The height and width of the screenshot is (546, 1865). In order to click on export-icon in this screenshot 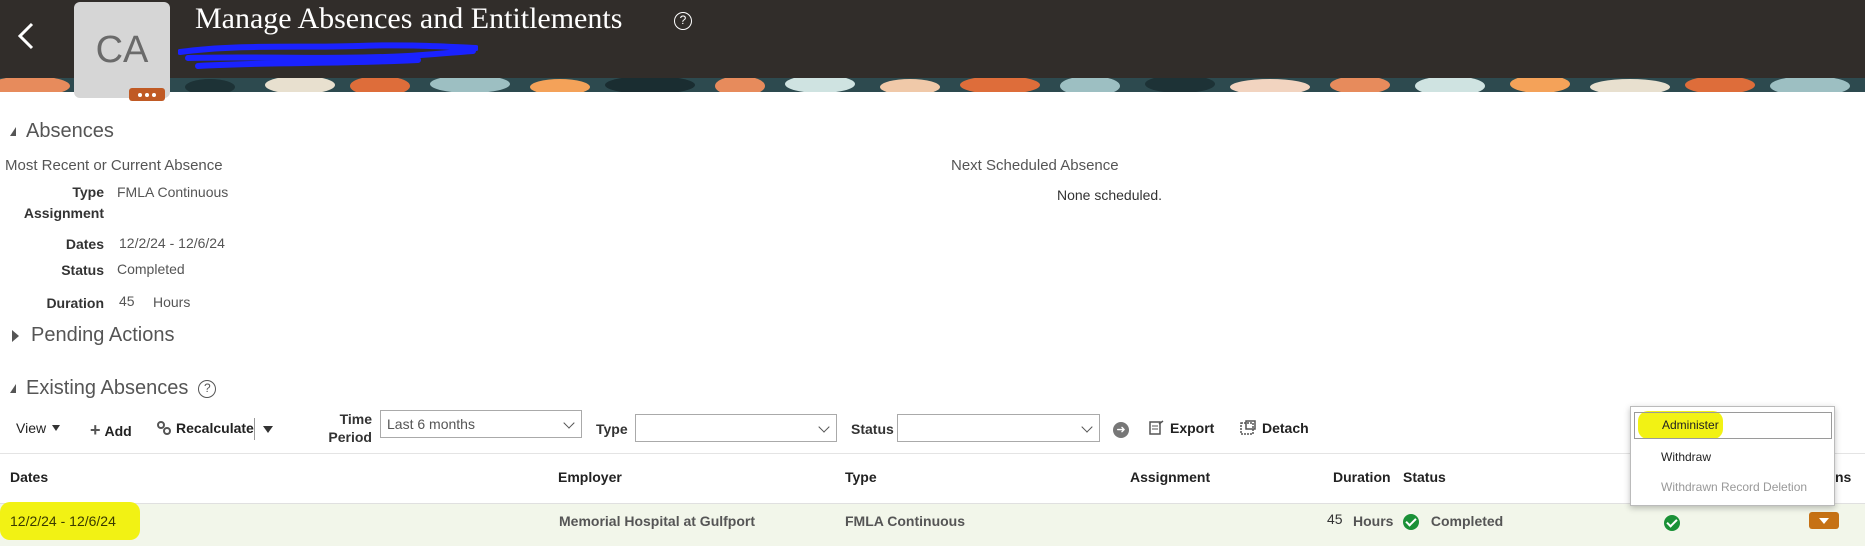, I will do `click(1156, 427)`.